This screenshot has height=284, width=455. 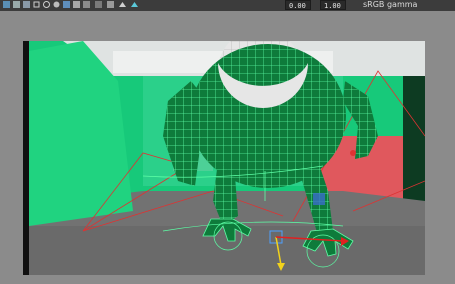 What do you see at coordinates (76, 4) in the screenshot?
I see `lights-icon` at bounding box center [76, 4].